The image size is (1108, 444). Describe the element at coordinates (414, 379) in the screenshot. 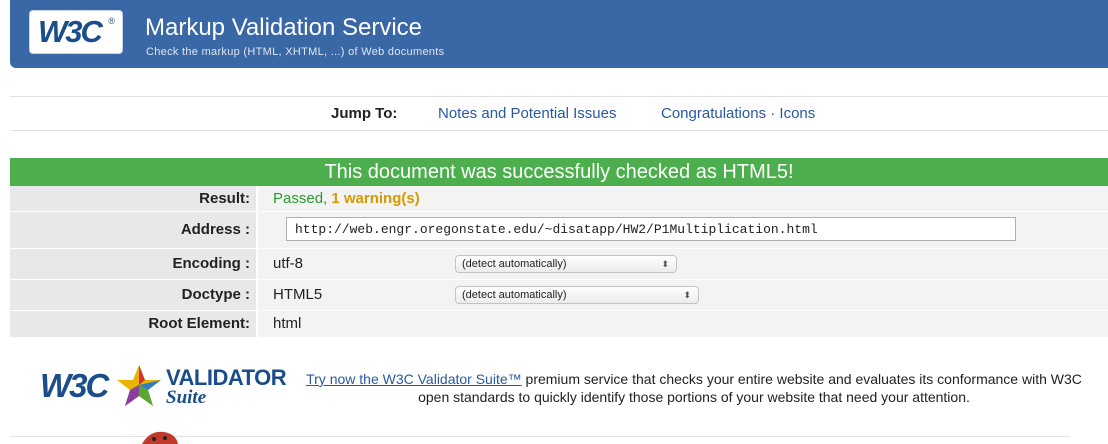

I see `validator-suite-link: Try now the W3C Validator Suite™` at that location.